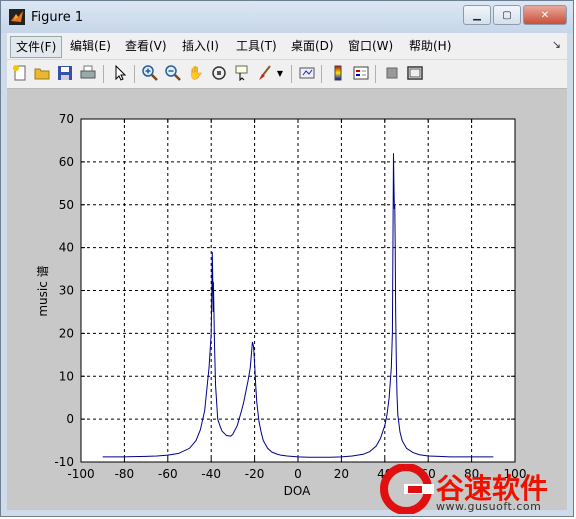  I want to click on x-tick-label: 20, so click(341, 474).